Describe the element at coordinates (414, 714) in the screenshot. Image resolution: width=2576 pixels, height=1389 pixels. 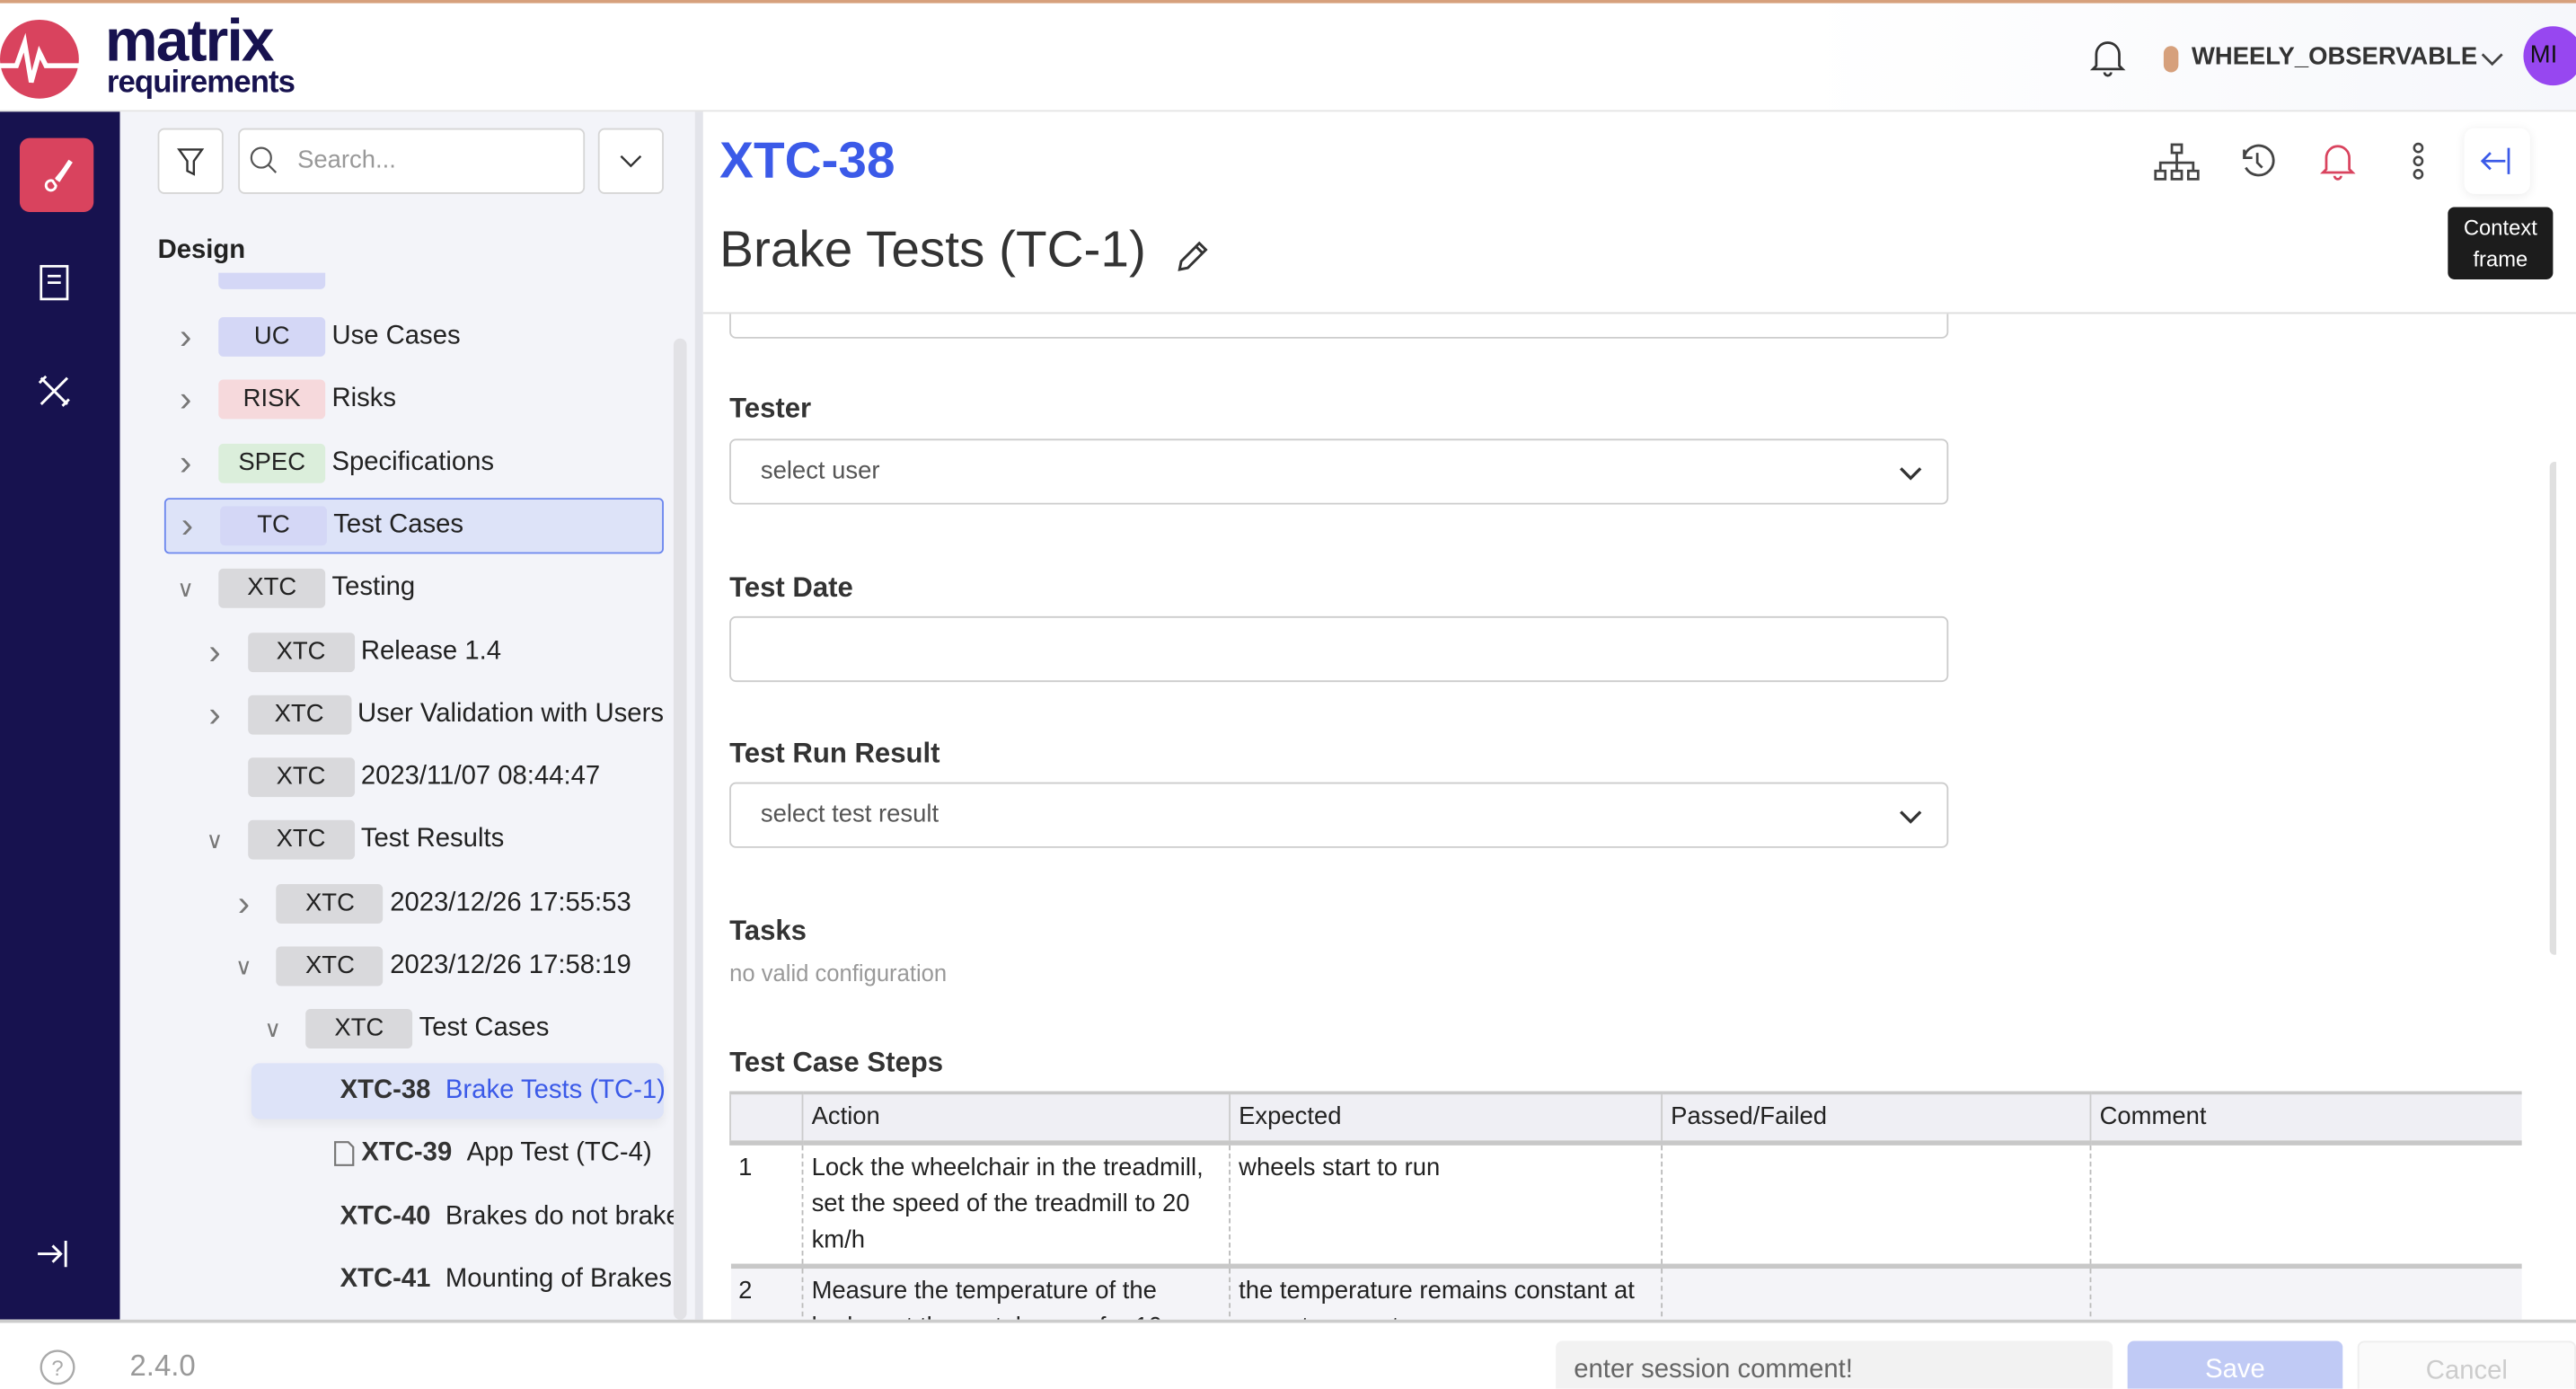
I see `tree-row: › XTC User Validation with Users` at that location.